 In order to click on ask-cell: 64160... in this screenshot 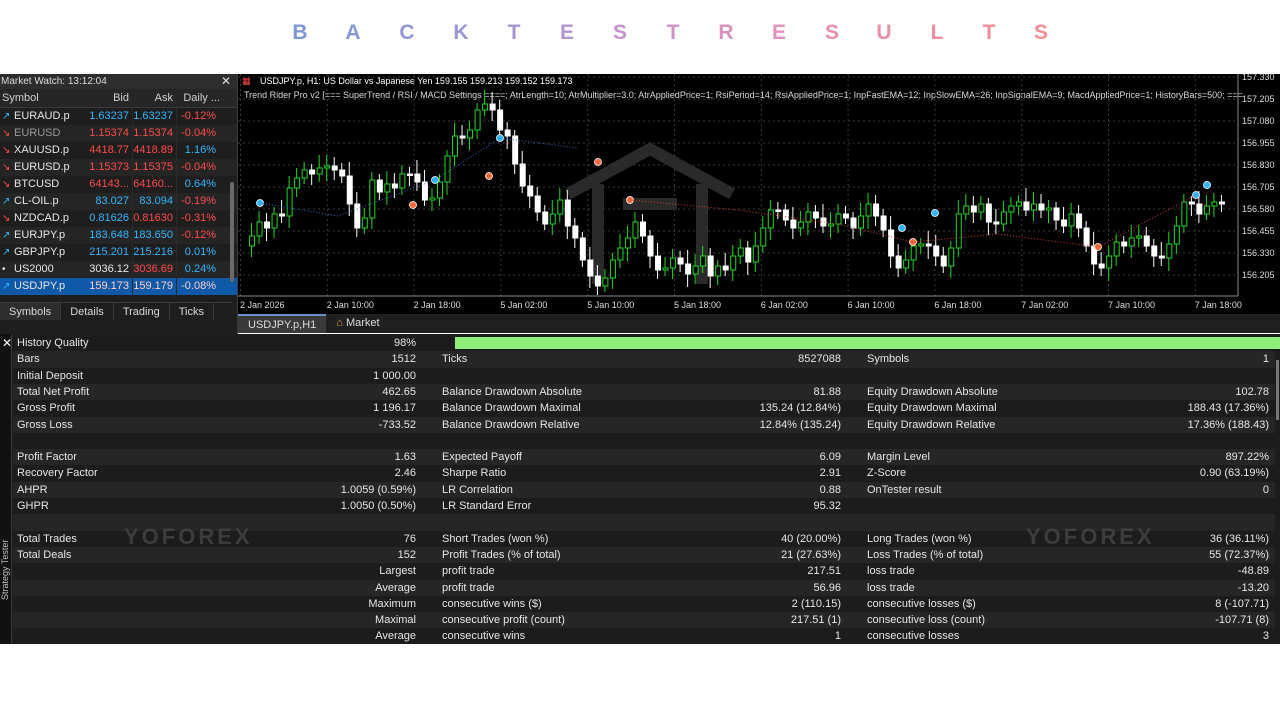, I will do `click(154, 184)`.